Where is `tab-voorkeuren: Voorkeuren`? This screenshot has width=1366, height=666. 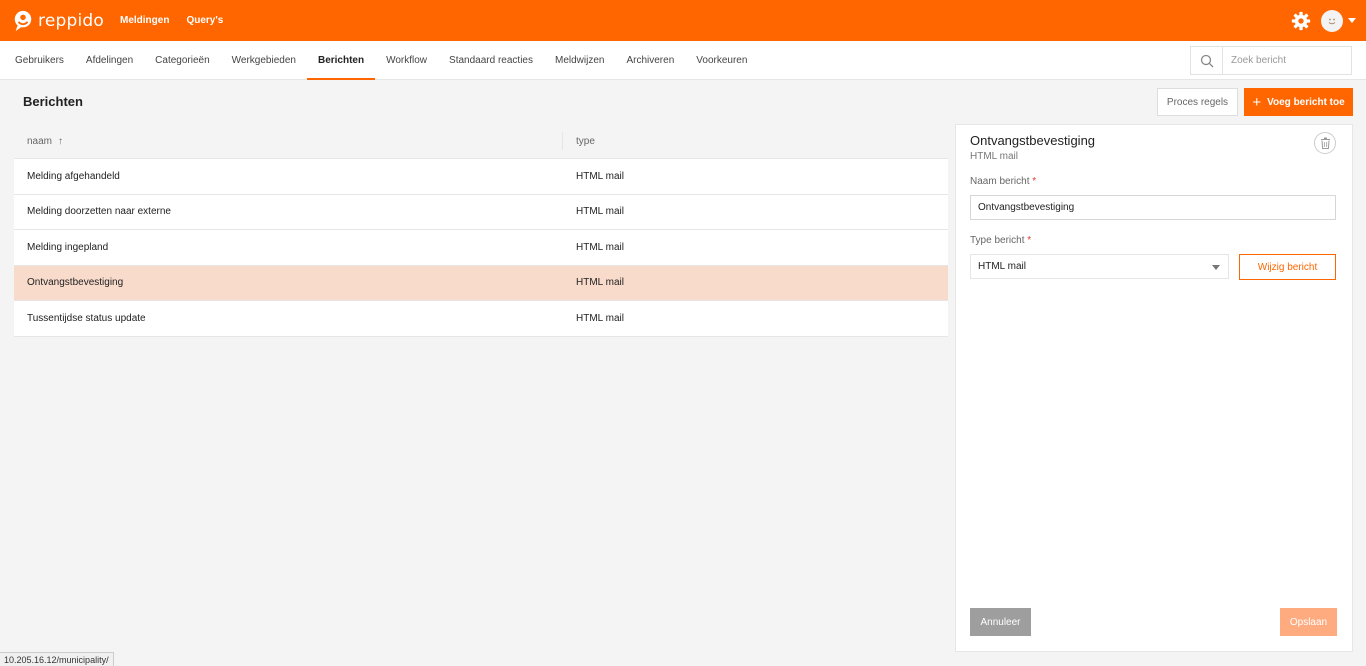
tab-voorkeuren: Voorkeuren is located at coordinates (721, 60).